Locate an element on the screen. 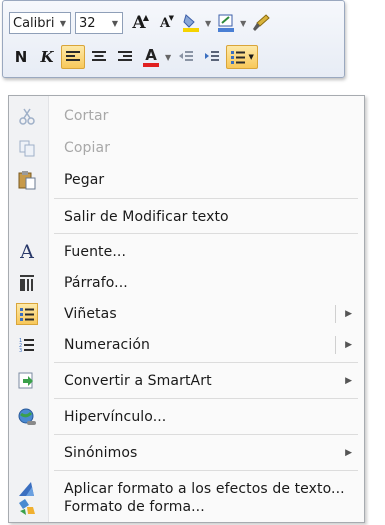  menu-item-exit-edit-text: Salir de Modificar texto is located at coordinates (186, 216).